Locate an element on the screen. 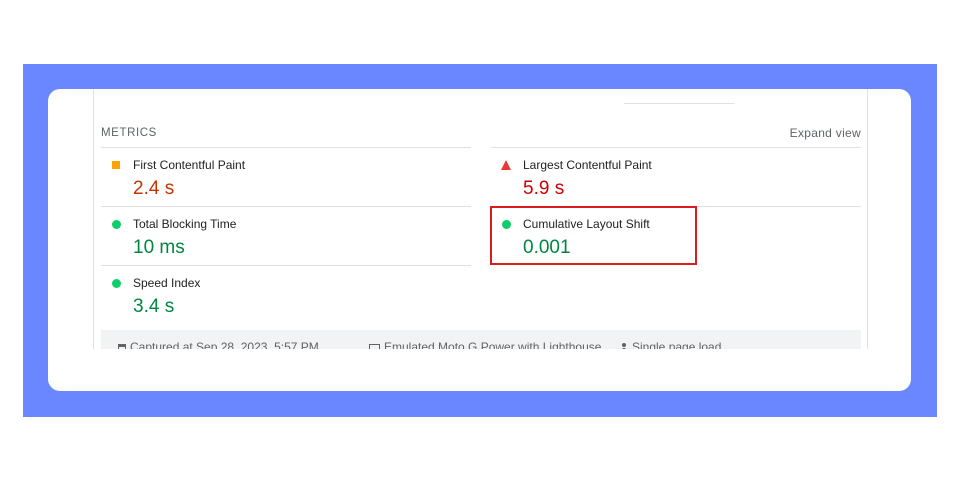 The image size is (960, 480). triangle-icon is located at coordinates (506, 165).